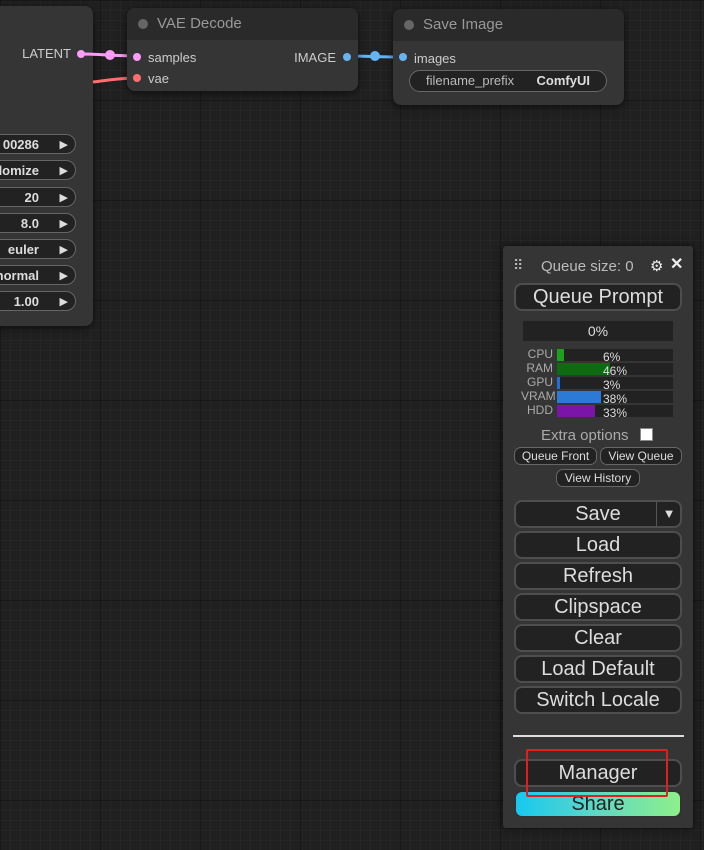 The height and width of the screenshot is (850, 704). What do you see at coordinates (540, 410) in the screenshot?
I see `stat-label-hdd: HDD` at bounding box center [540, 410].